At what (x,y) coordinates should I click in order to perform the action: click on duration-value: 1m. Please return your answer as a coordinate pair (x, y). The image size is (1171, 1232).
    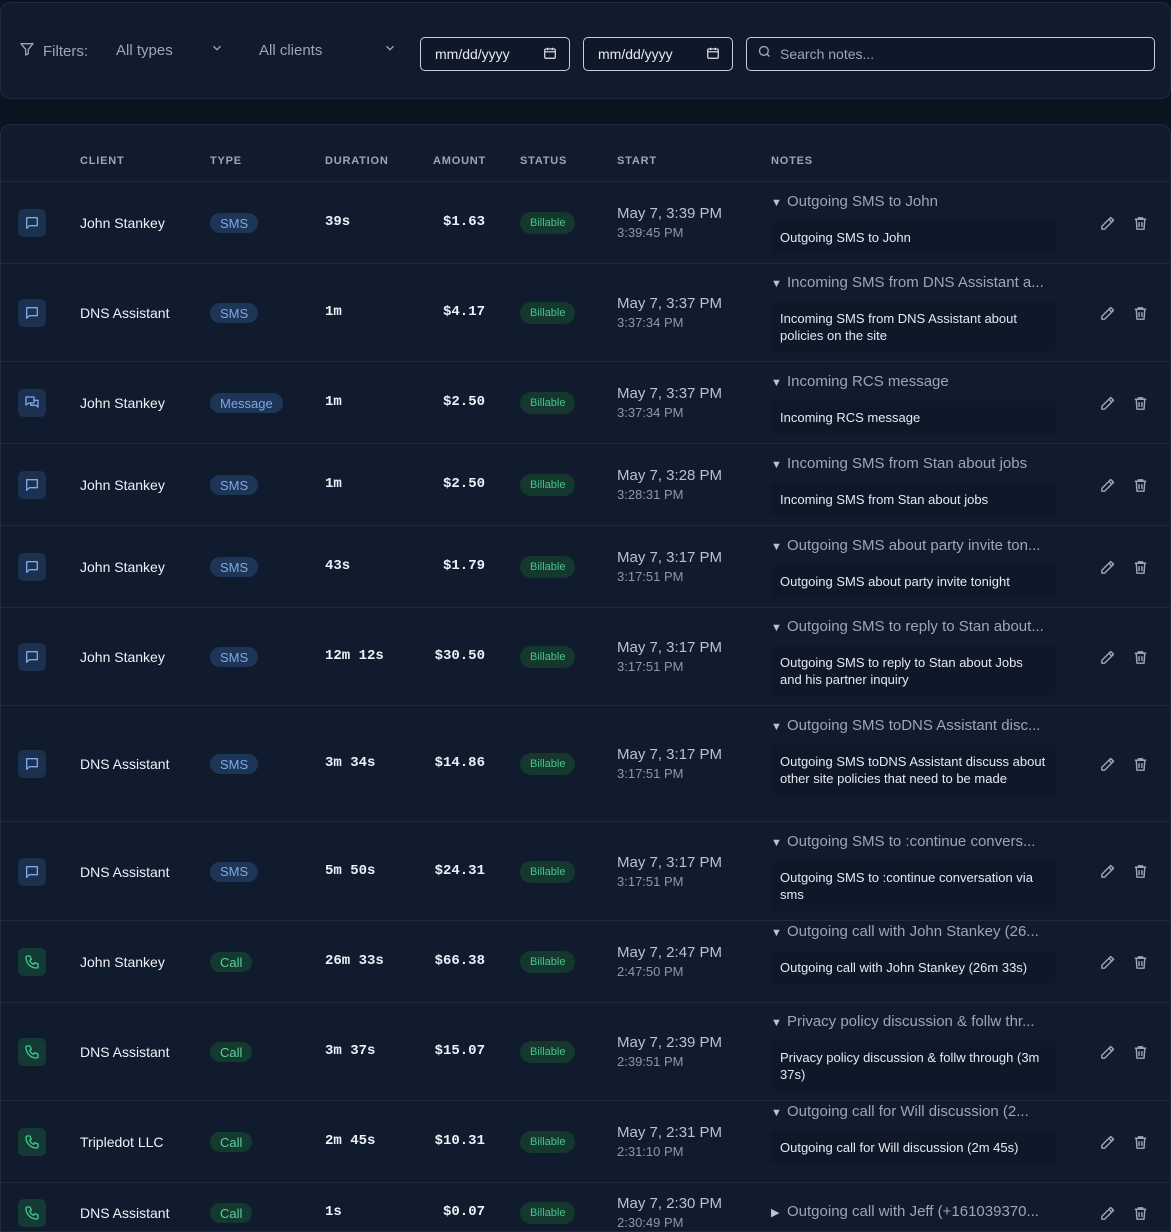
    Looking at the image, I should click on (333, 402).